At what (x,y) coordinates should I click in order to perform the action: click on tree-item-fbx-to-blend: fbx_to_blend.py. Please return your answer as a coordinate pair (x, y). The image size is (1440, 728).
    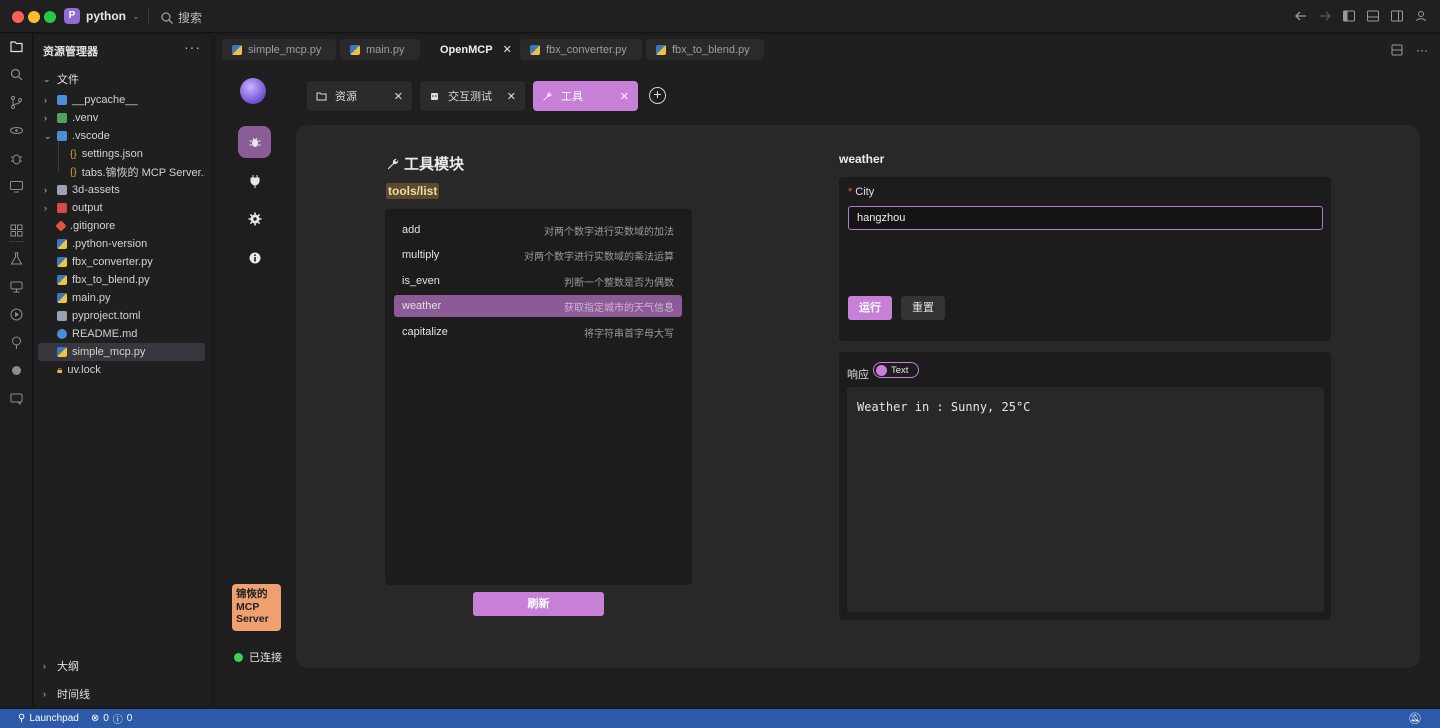
    Looking at the image, I should click on (121, 280).